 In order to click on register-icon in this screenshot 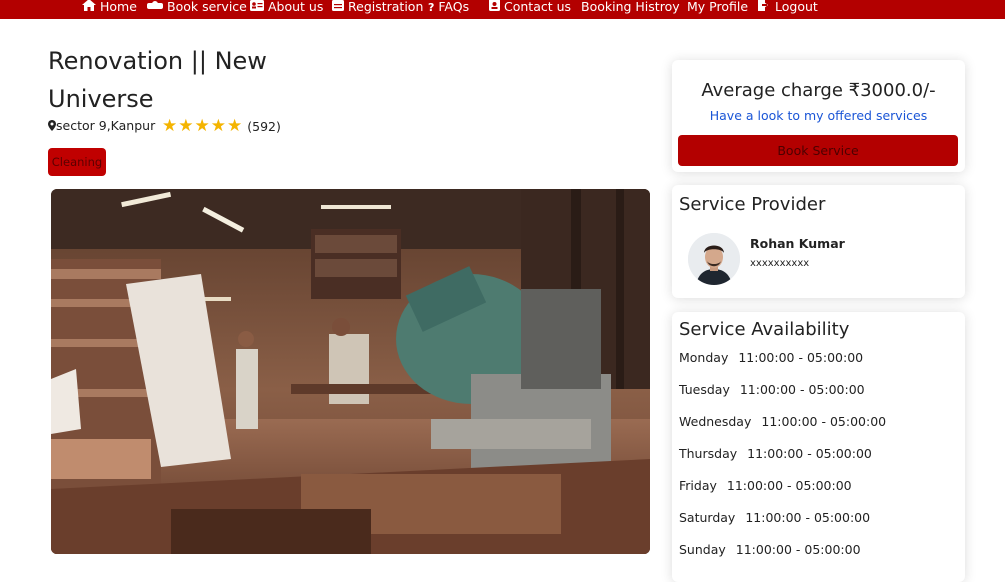, I will do `click(338, 8)`.